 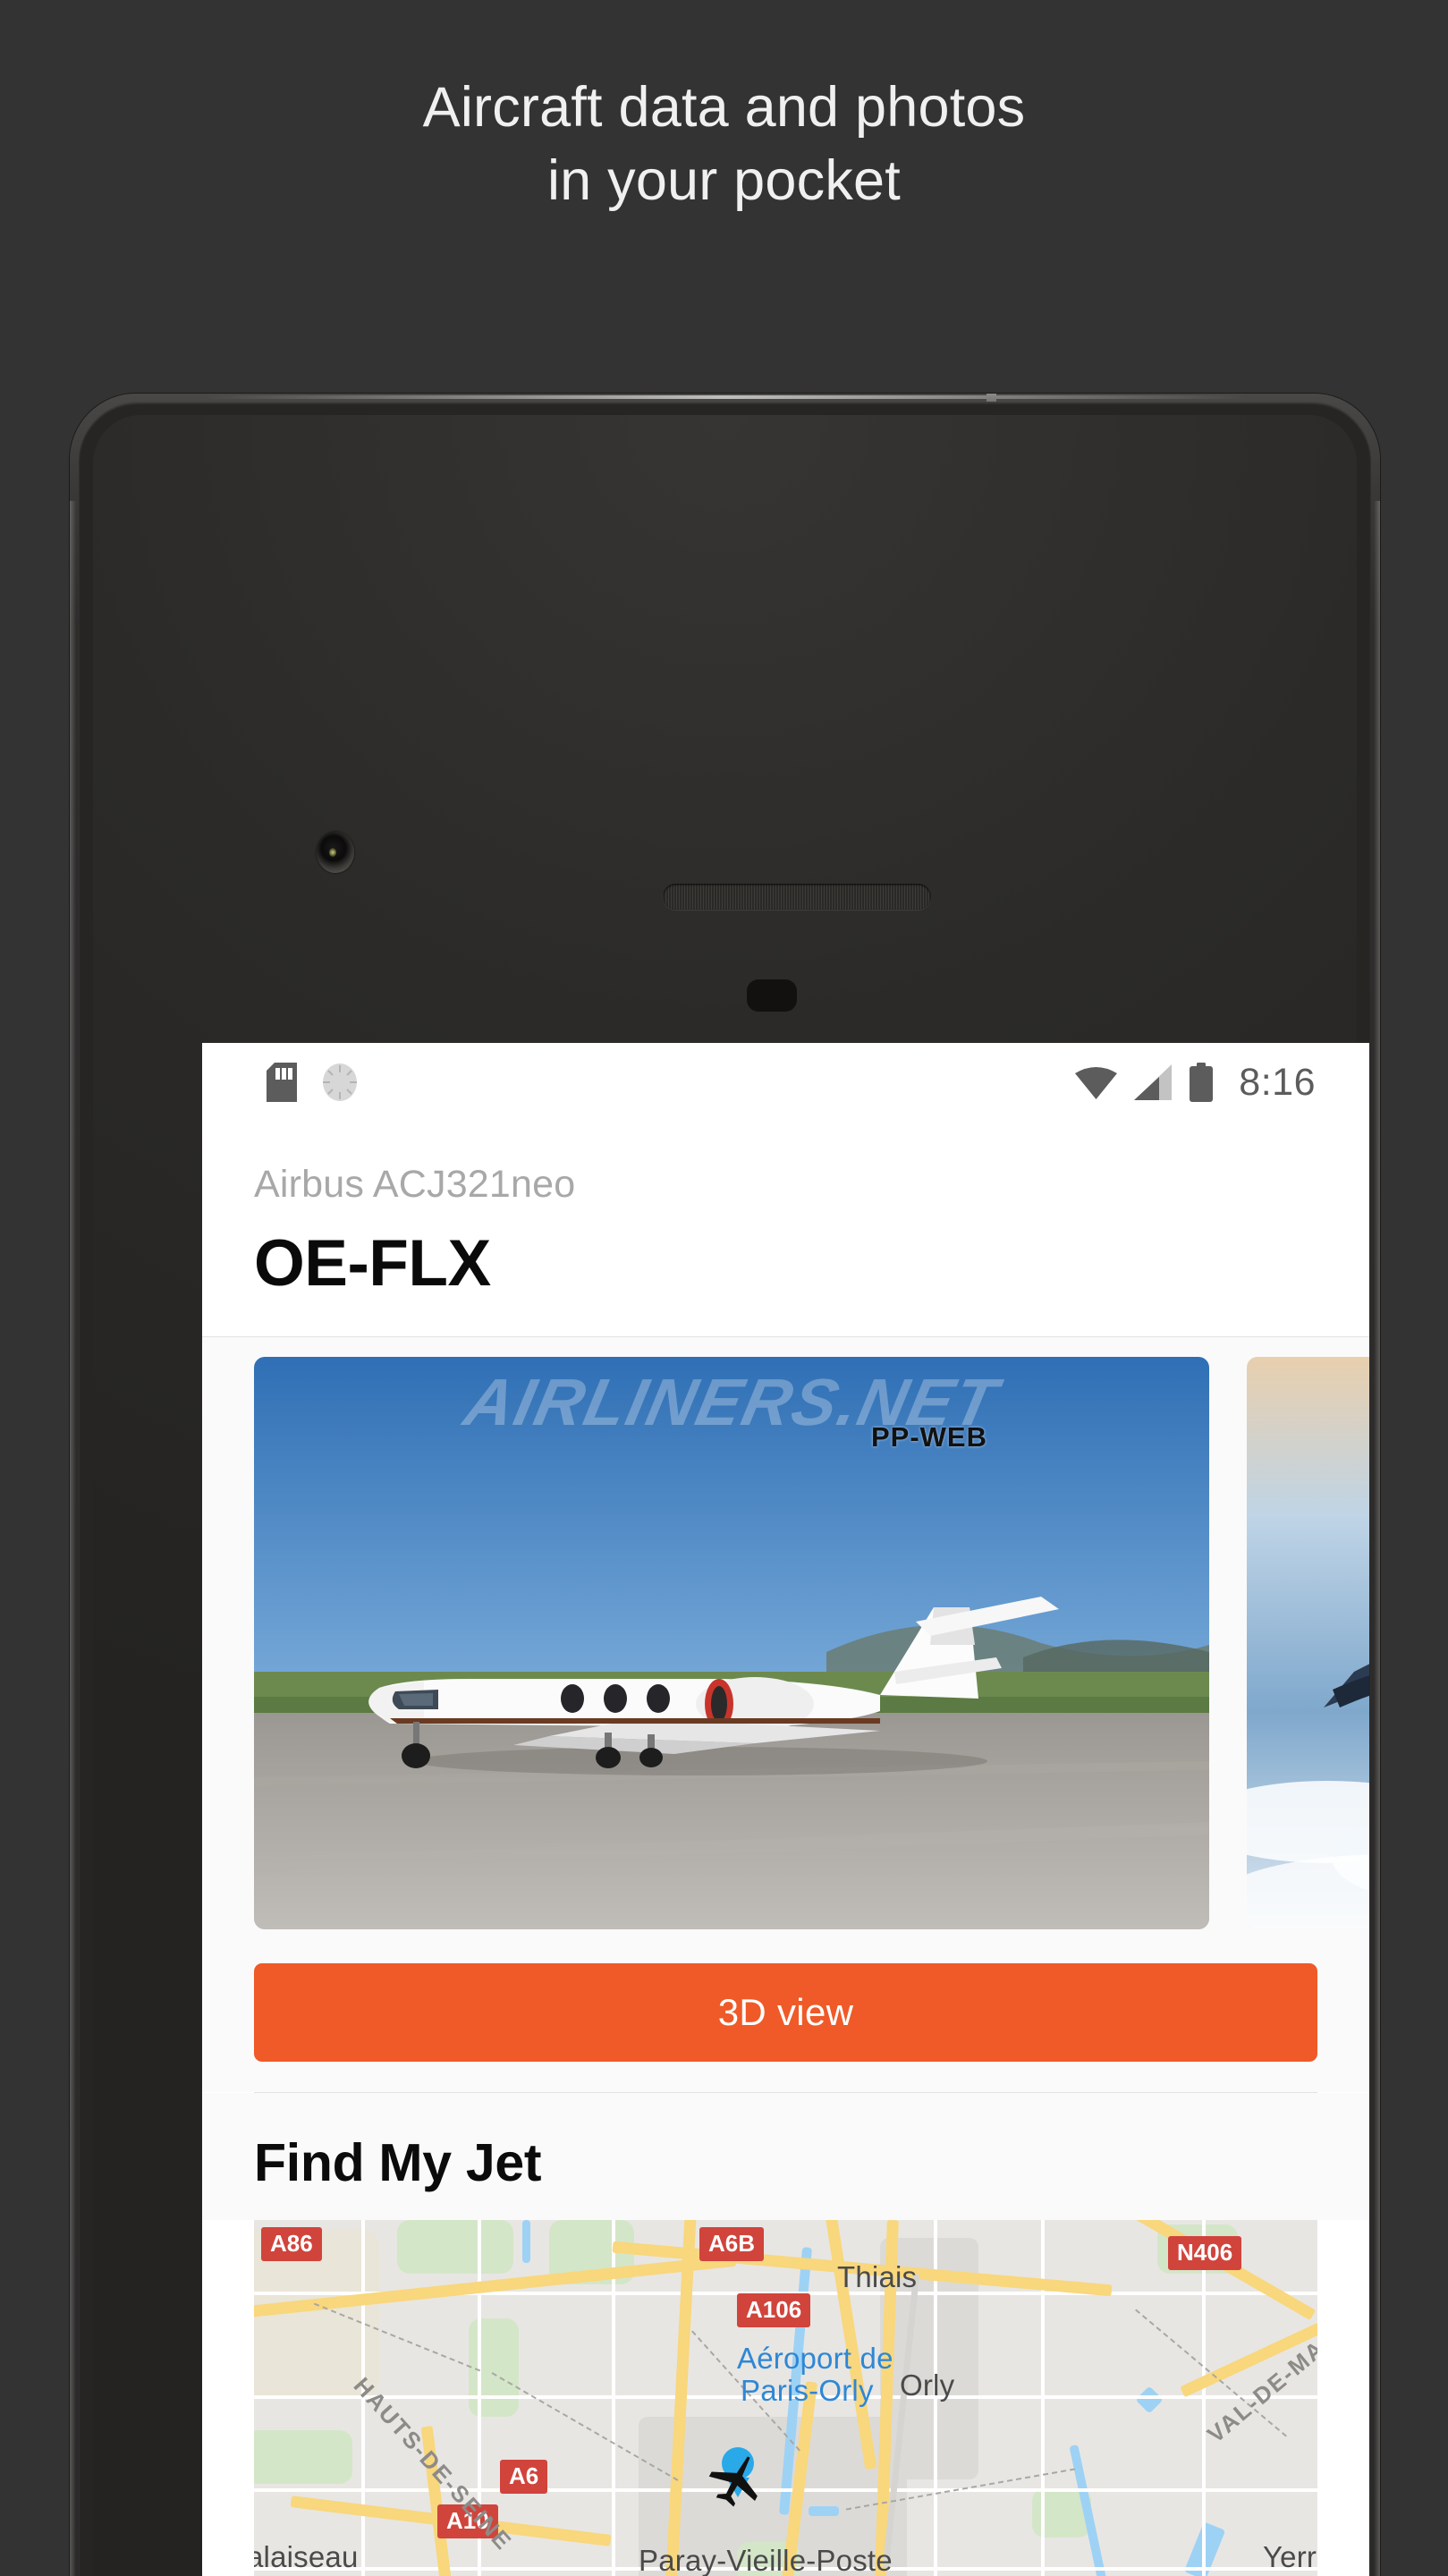 I want to click on map-shield-n406: N406, so click(x=1205, y=2253).